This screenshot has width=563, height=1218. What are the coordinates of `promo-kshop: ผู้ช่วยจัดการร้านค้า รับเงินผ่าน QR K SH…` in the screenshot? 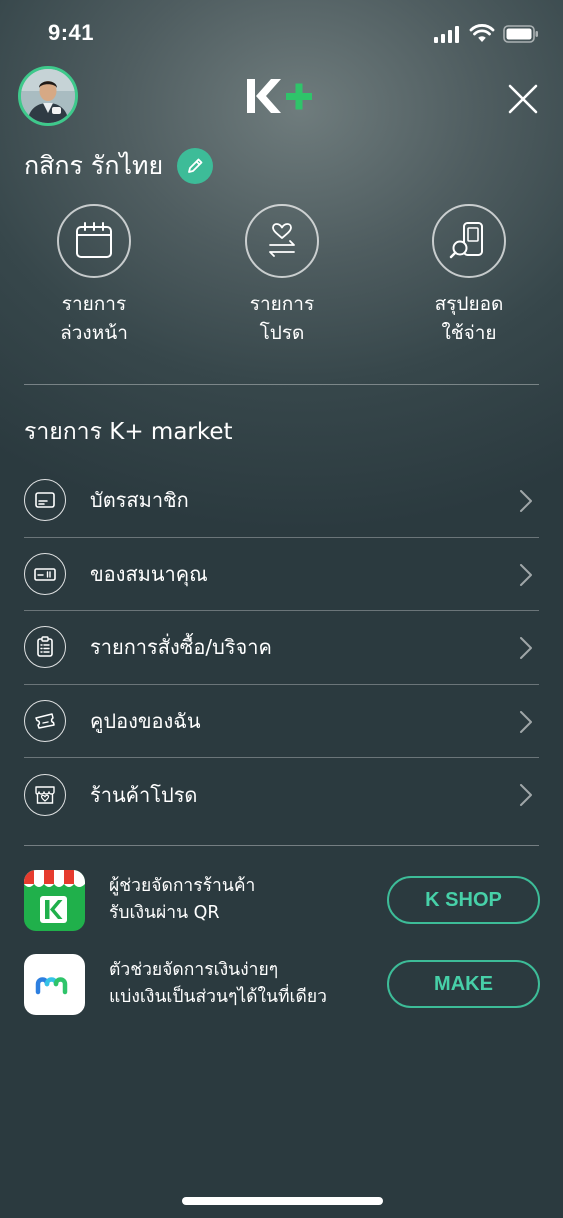 It's located at (282, 900).